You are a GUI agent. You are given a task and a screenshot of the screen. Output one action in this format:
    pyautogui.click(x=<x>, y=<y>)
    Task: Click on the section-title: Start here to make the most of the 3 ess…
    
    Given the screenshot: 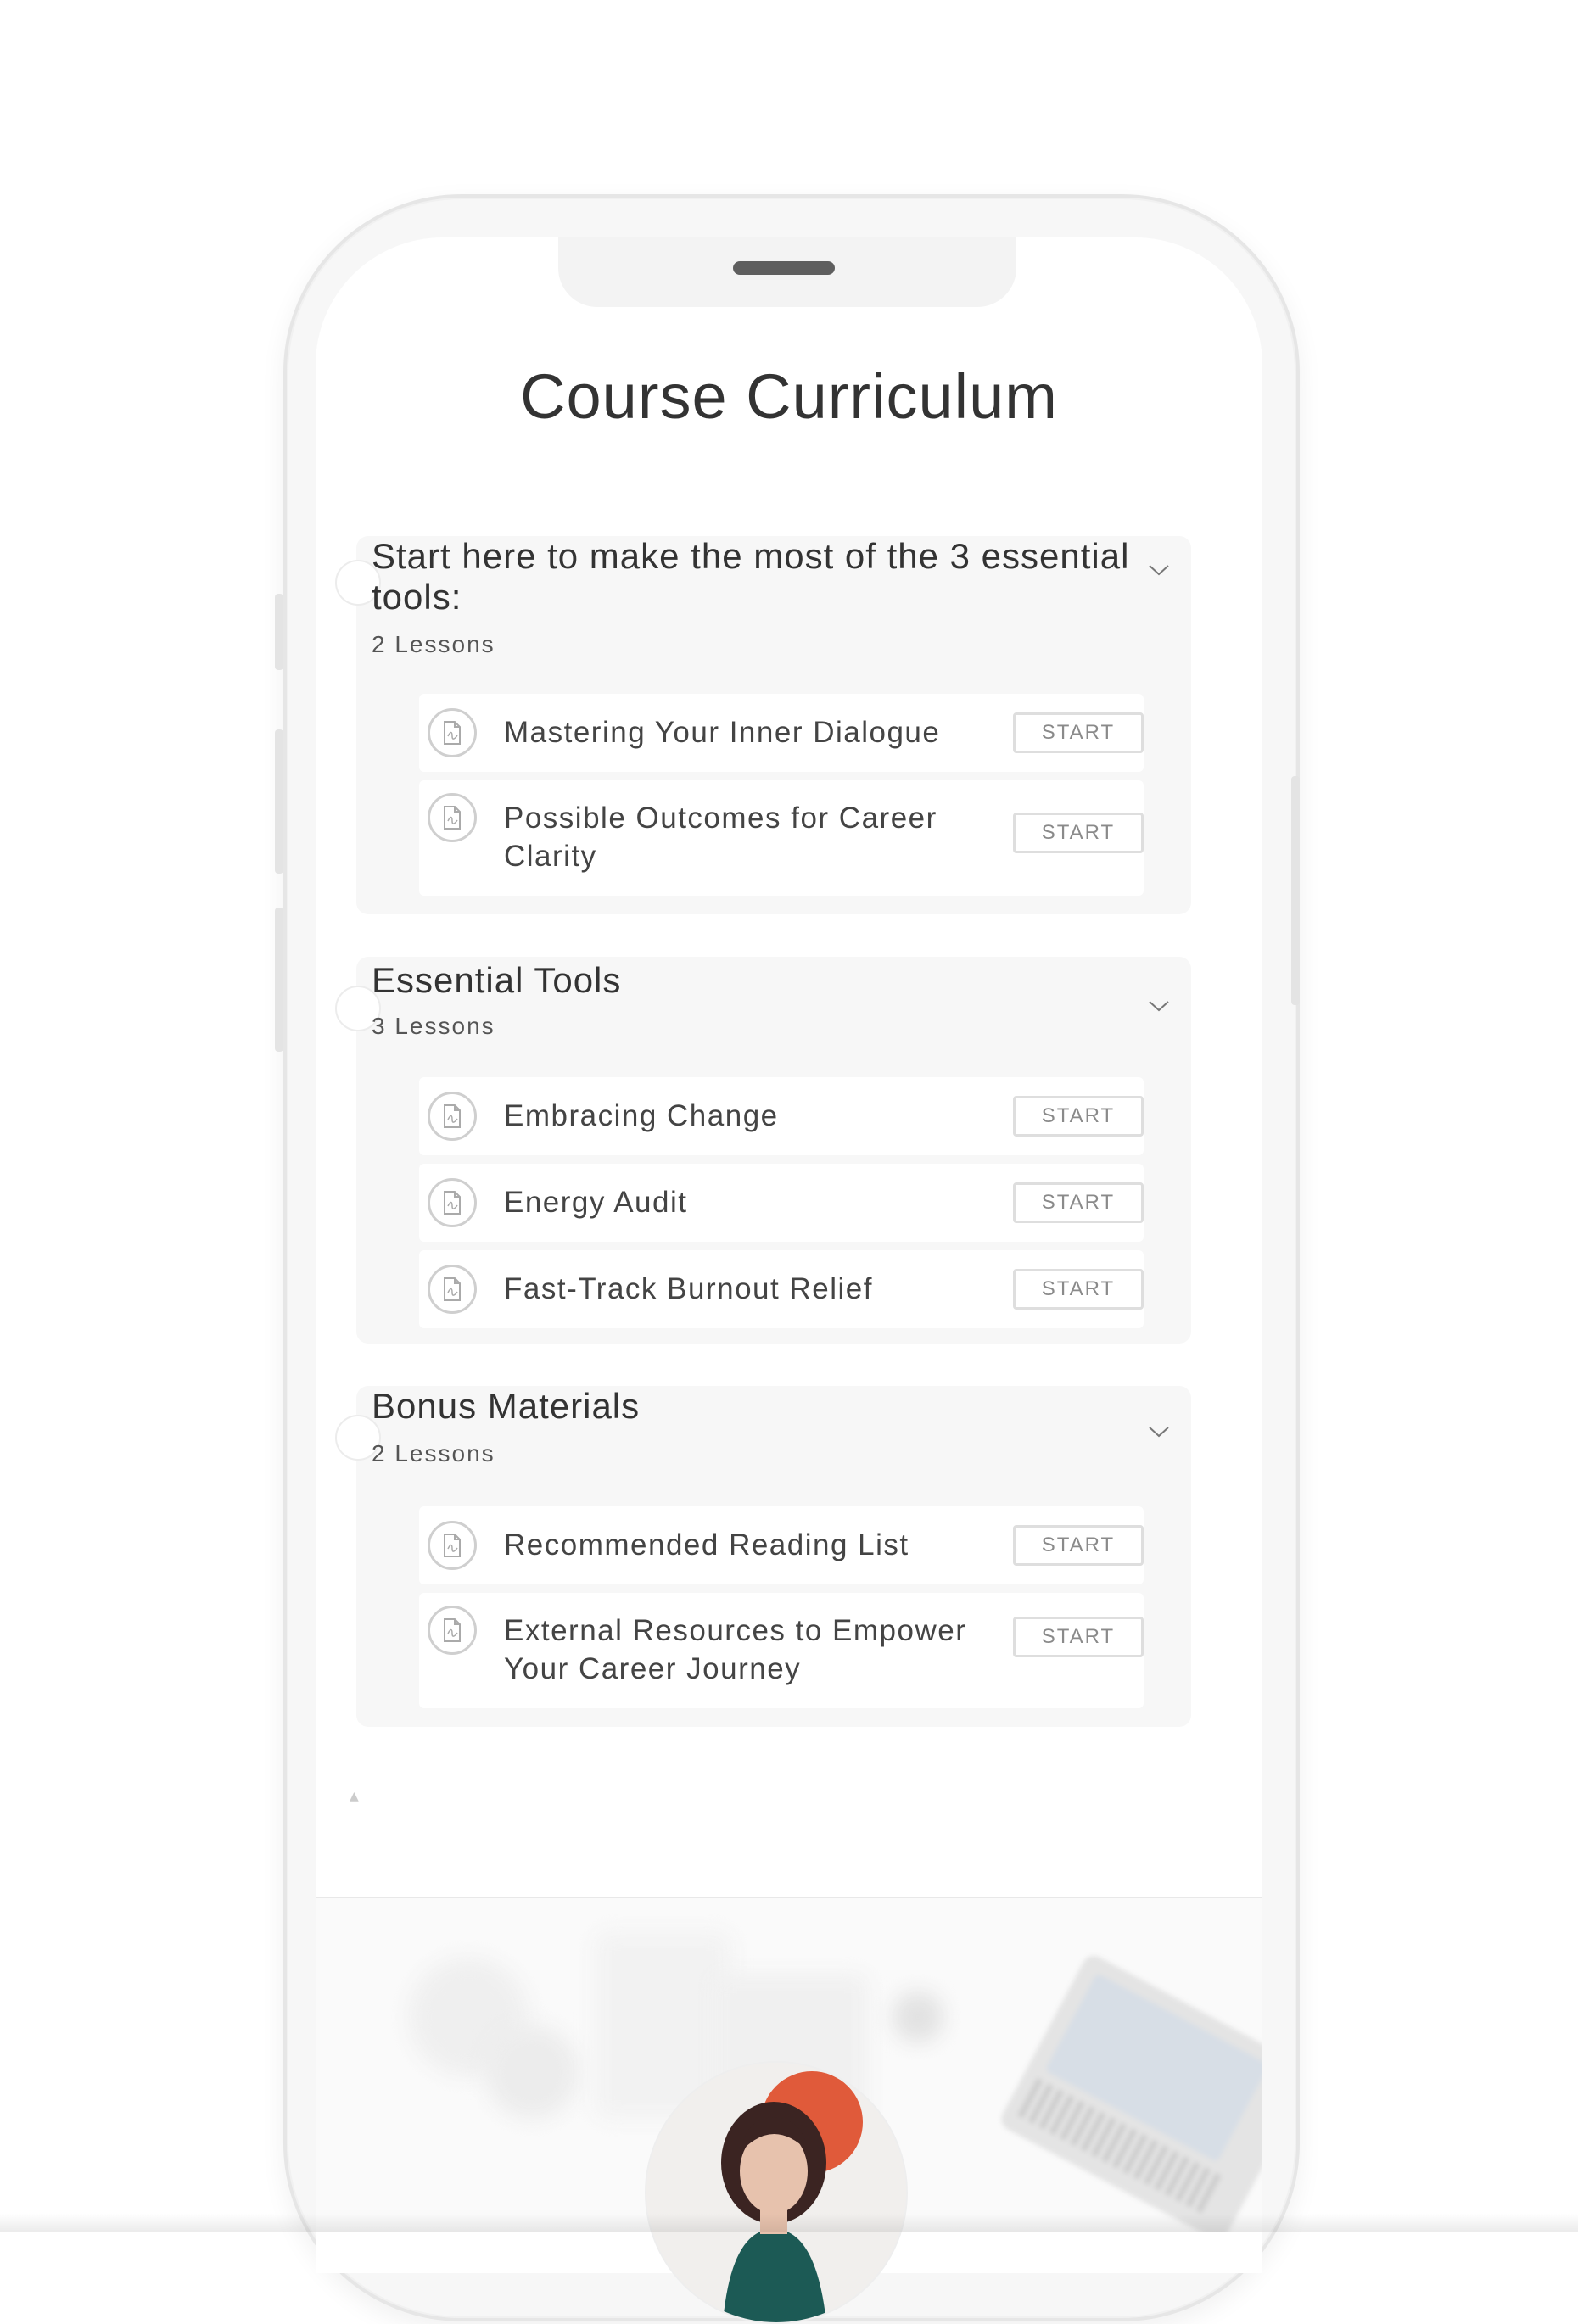 What is the action you would take?
    pyautogui.click(x=770, y=576)
    